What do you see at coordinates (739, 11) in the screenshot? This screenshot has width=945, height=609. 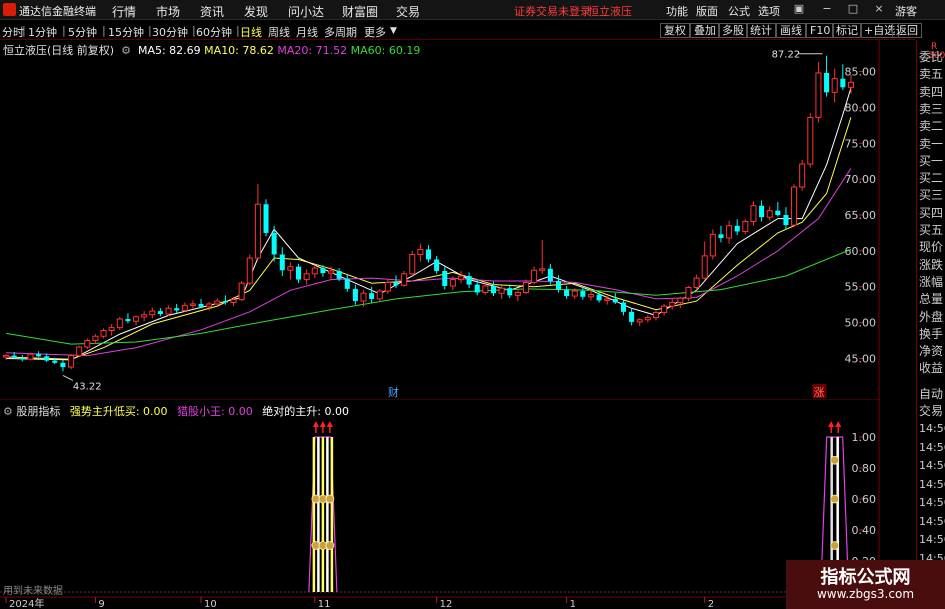 I see `menu-item-formula: 公式` at bounding box center [739, 11].